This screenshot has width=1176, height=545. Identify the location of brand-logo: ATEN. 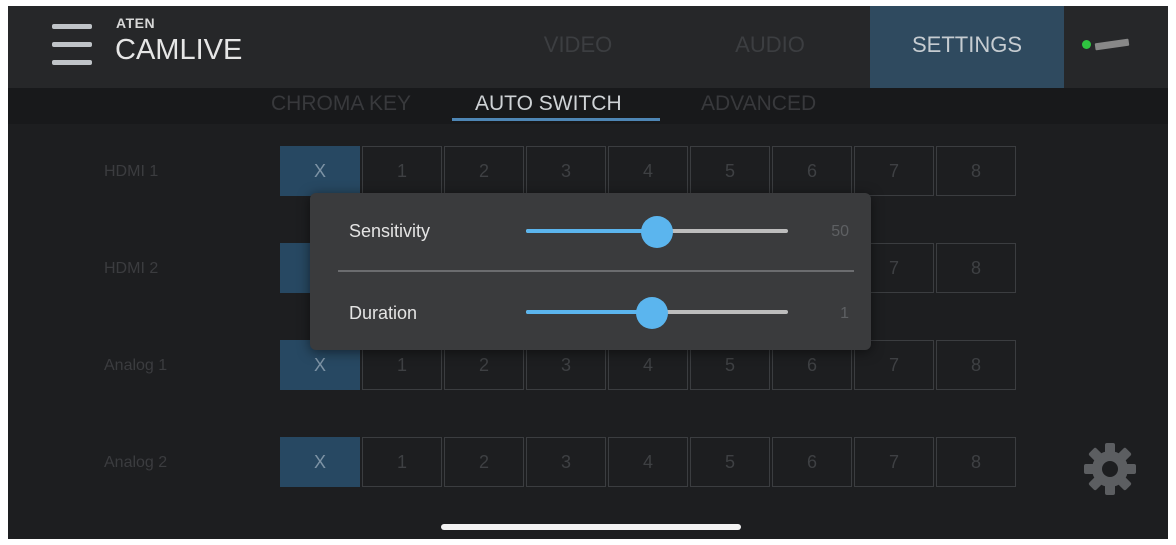
(136, 23).